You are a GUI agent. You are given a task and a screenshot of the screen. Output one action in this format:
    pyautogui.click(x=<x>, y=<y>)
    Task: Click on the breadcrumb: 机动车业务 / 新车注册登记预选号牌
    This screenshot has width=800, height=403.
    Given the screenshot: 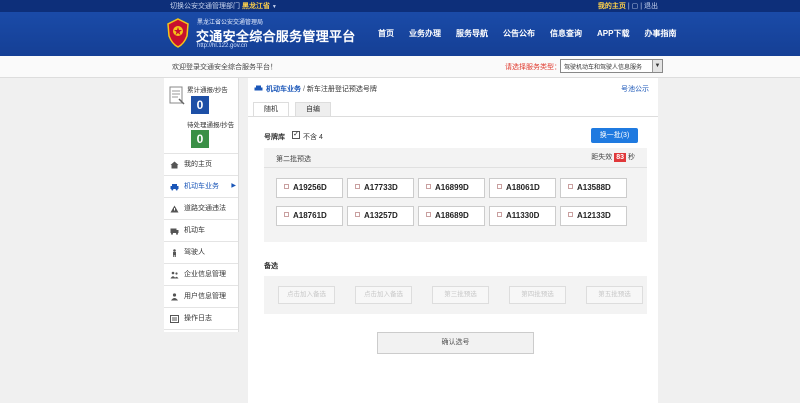 What is the action you would take?
    pyautogui.click(x=315, y=89)
    